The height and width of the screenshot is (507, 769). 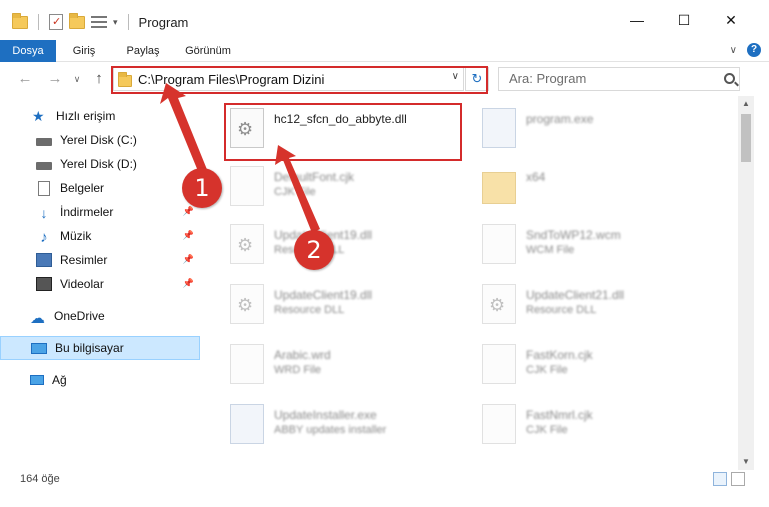 I want to click on sidebar-item-label: Resimler, so click(x=84, y=260).